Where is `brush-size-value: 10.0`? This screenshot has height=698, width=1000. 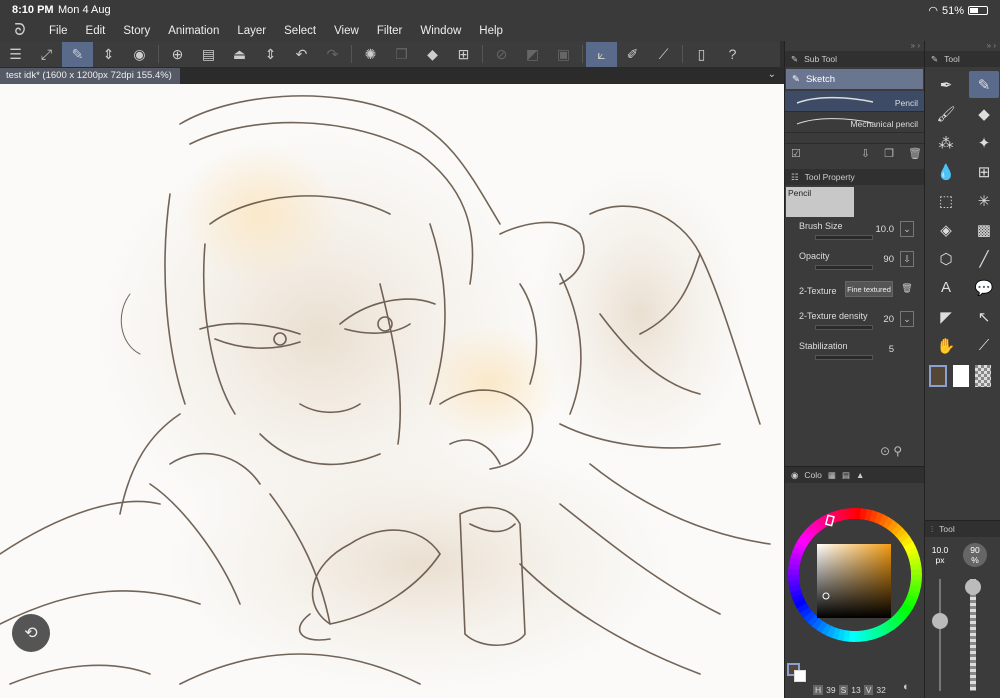 brush-size-value: 10.0 is located at coordinates (885, 229).